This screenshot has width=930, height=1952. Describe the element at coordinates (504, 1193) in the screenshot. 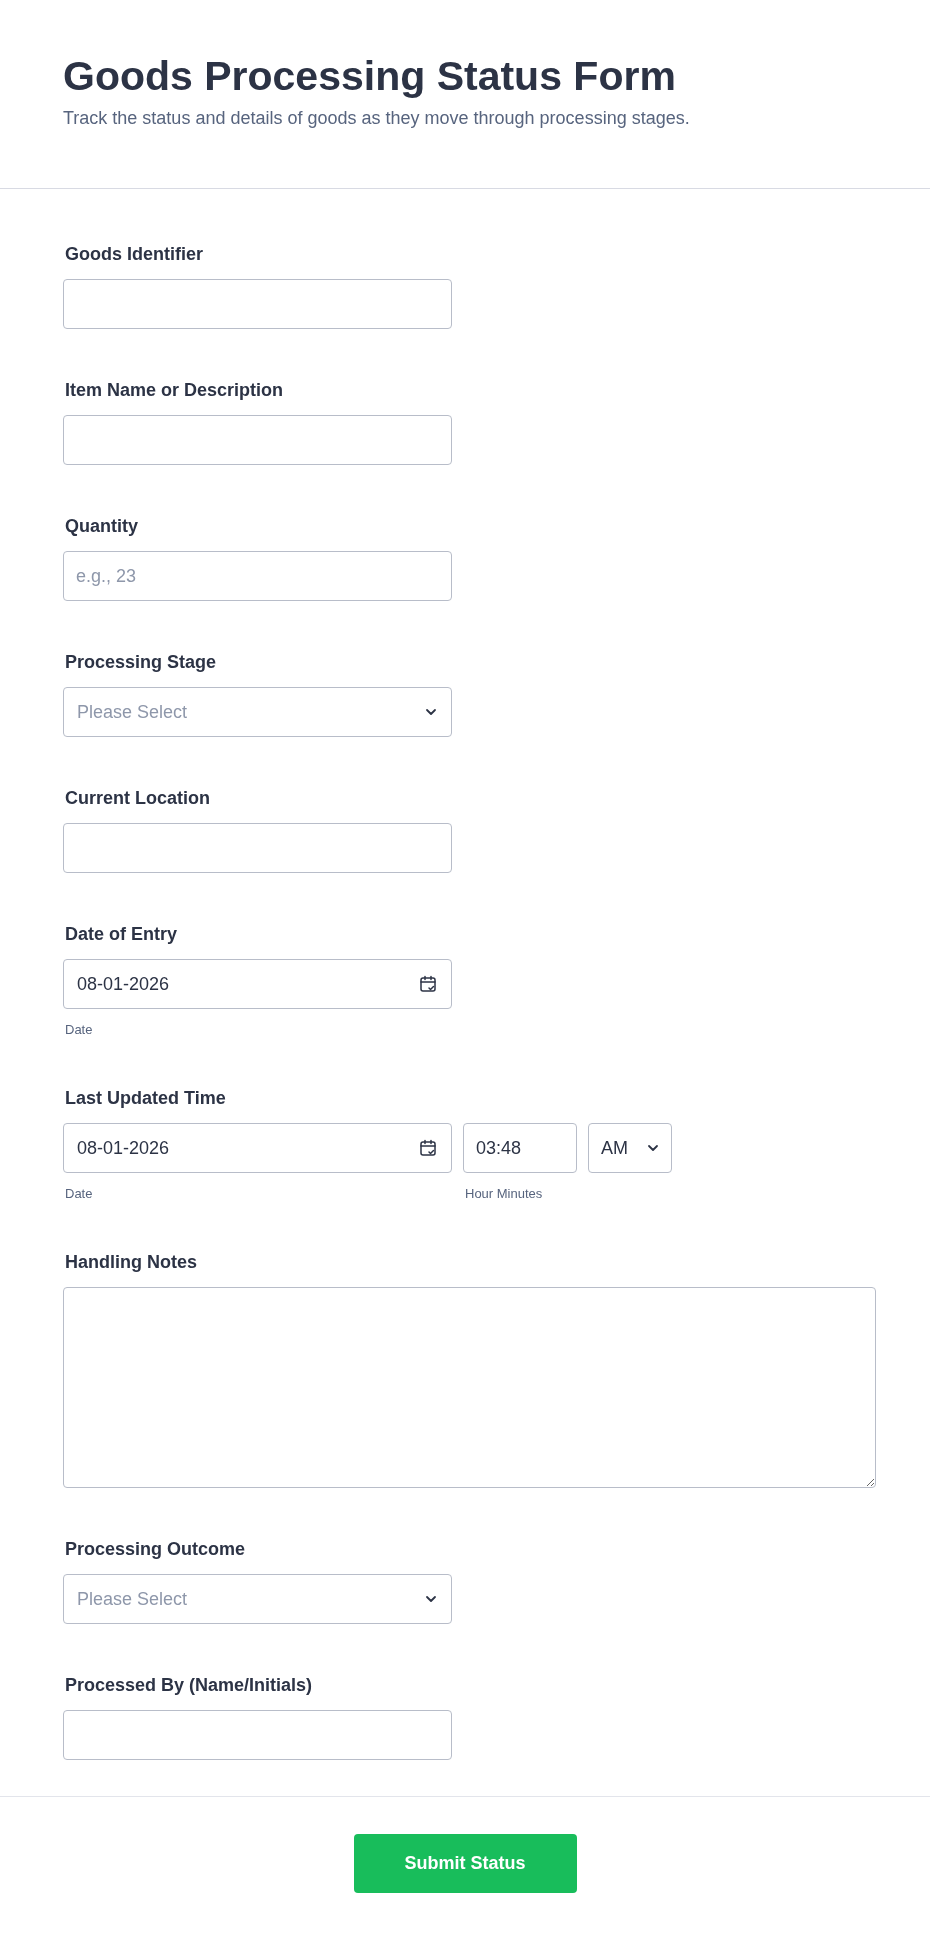

I see `field-sublabel: Hour Minutes` at that location.